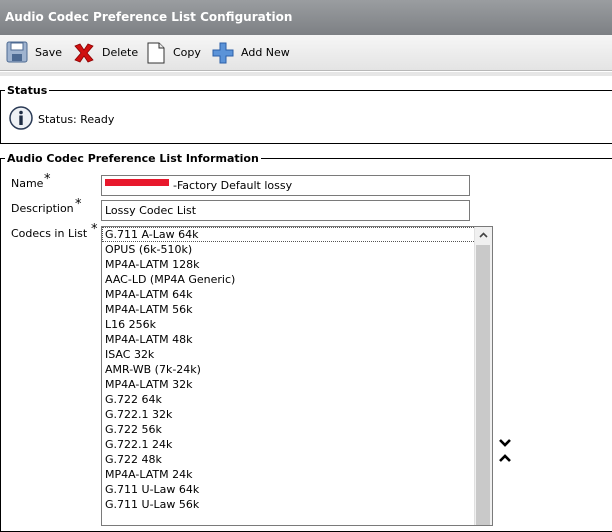 This screenshot has height=532, width=612. I want to click on codec-list-item: G.722 48k, so click(289, 459).